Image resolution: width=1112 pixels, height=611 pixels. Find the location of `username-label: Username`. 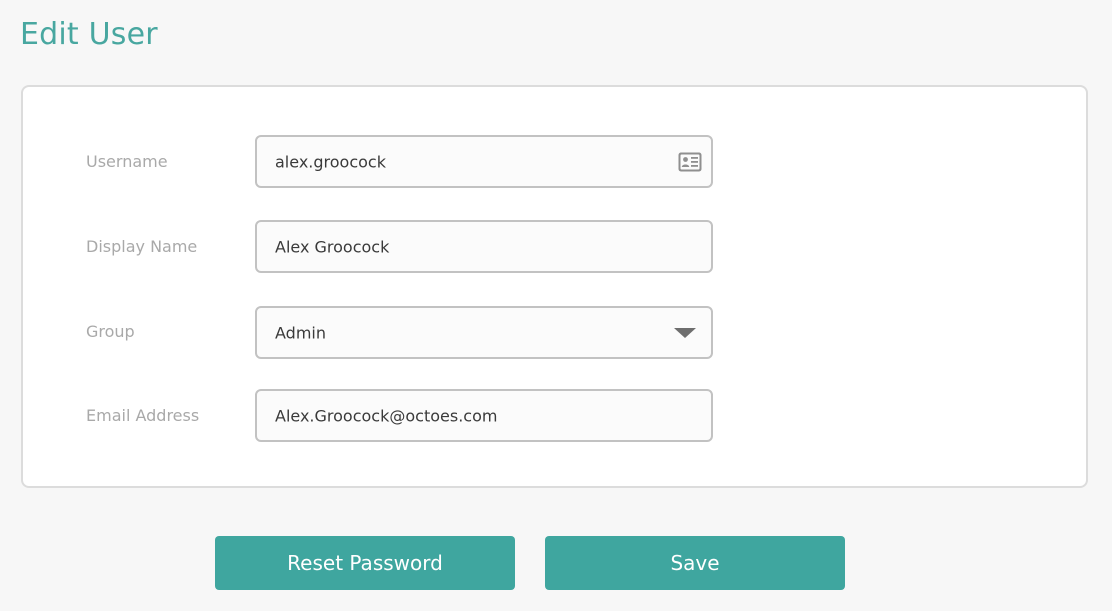

username-label: Username is located at coordinates (127, 161).